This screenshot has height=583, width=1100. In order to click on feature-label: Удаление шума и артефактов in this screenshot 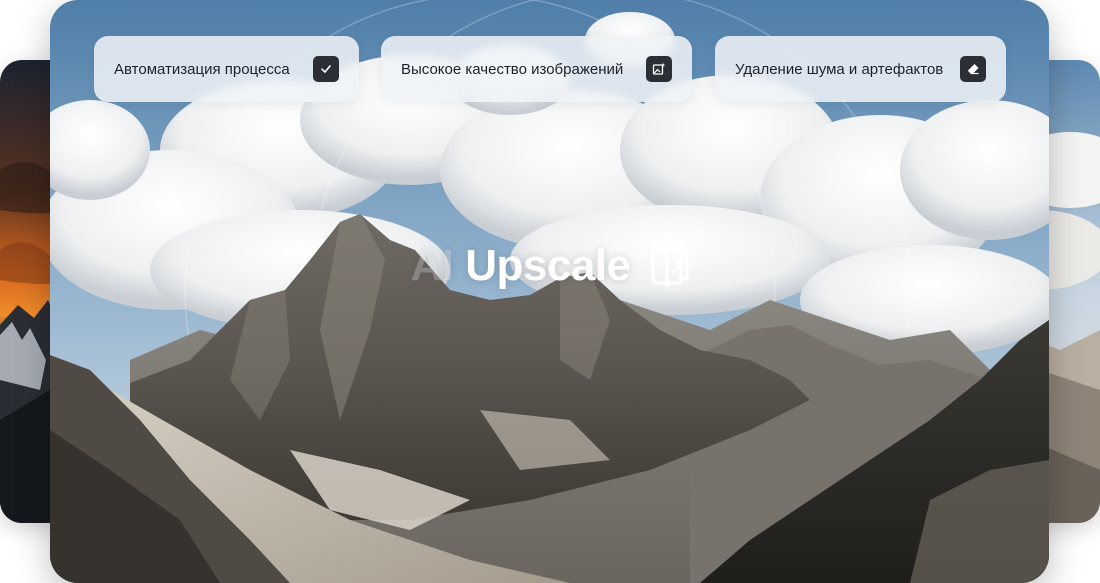, I will do `click(839, 69)`.